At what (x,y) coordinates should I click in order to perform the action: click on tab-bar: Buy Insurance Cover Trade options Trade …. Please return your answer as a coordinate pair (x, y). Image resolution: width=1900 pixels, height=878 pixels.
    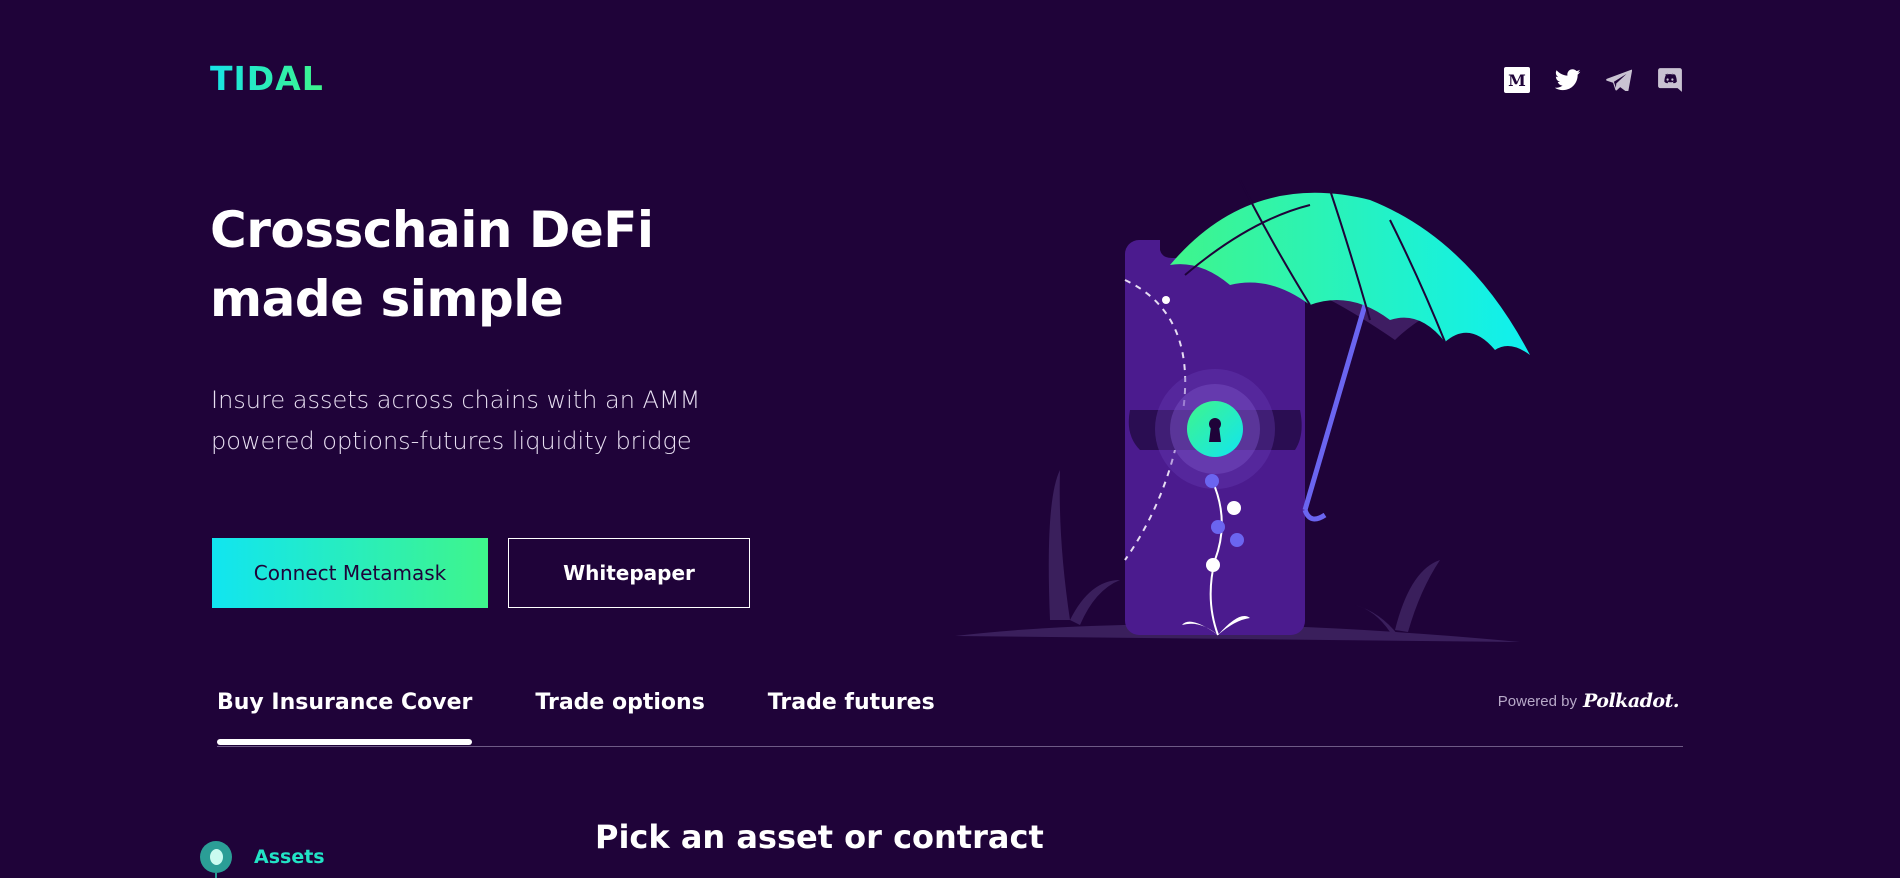
    Looking at the image, I should click on (576, 717).